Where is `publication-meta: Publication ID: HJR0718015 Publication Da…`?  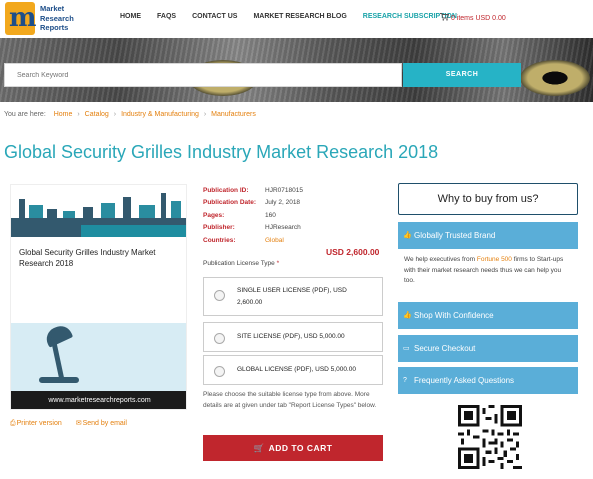 publication-meta: Publication ID: HJR0718015 Publication Da… is located at coordinates (253, 216).